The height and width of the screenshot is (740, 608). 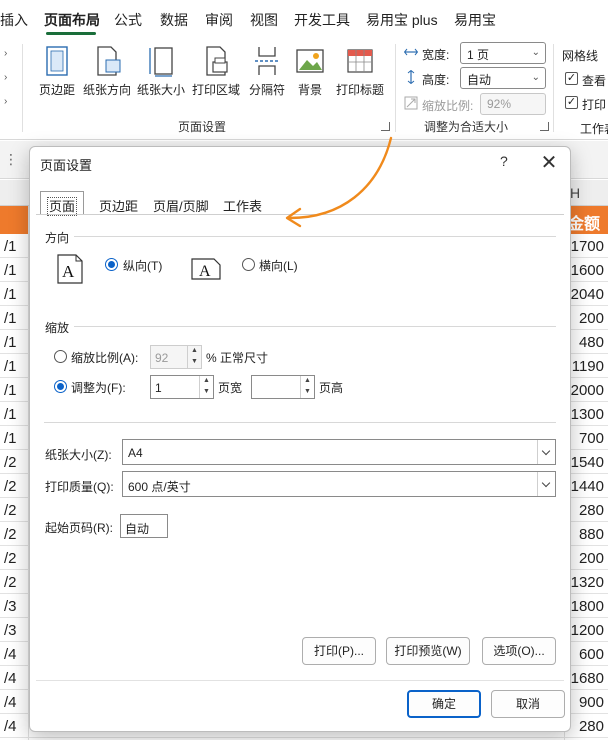 I want to click on pages-tall-spinner: ▲ ▼, so click(x=283, y=387).